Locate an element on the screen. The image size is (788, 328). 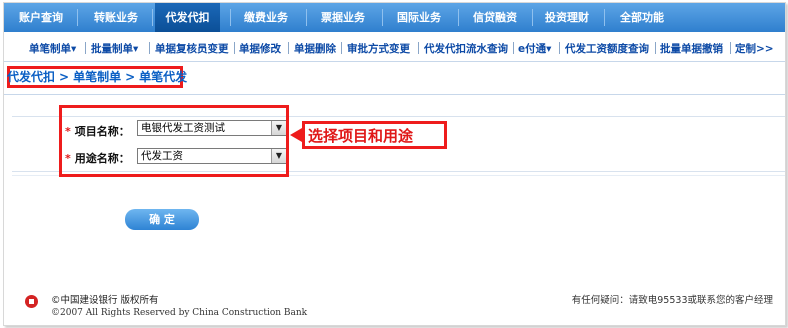
footer-contact: 有任何疑问：请致电95533或联系您的客户经理 is located at coordinates (672, 300).